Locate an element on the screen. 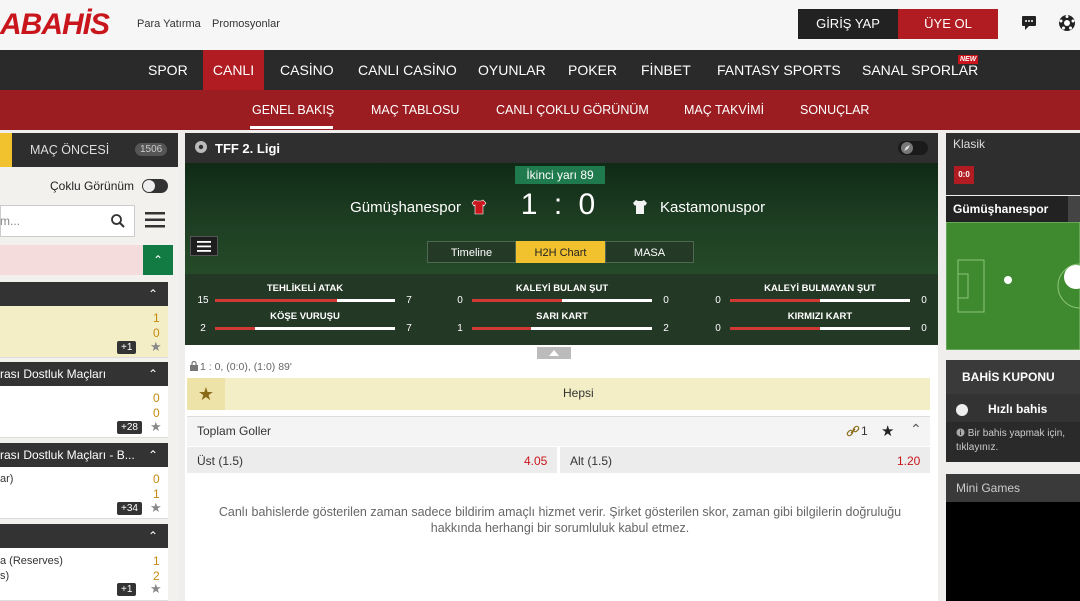 This screenshot has width=1080, height=601. nav-poker: POKER is located at coordinates (592, 70).